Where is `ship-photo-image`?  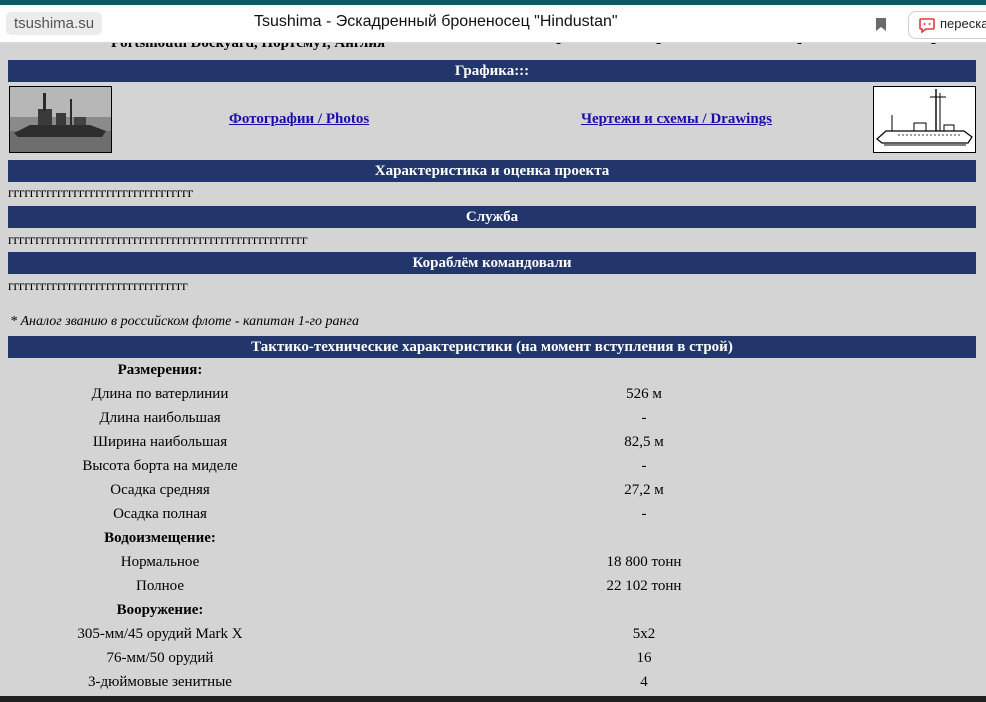
ship-photo-image is located at coordinates (60, 119).